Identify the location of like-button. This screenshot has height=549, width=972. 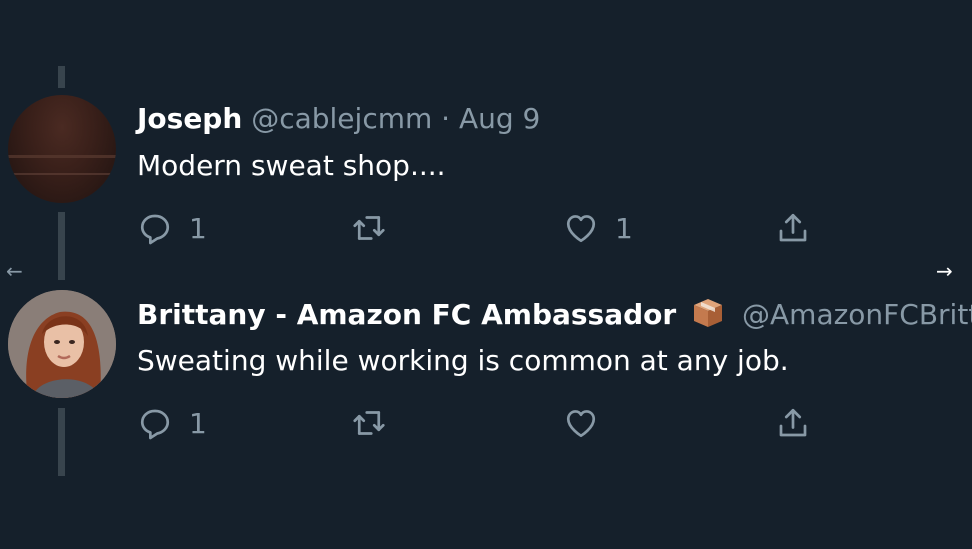
(581, 423).